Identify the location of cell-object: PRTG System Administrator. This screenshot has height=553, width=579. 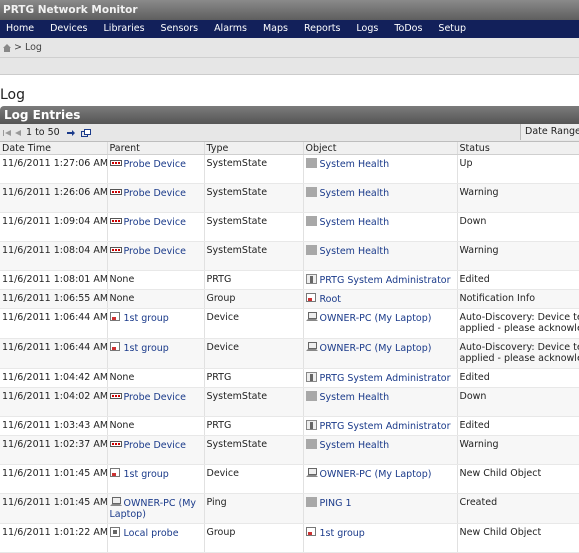
(380, 426).